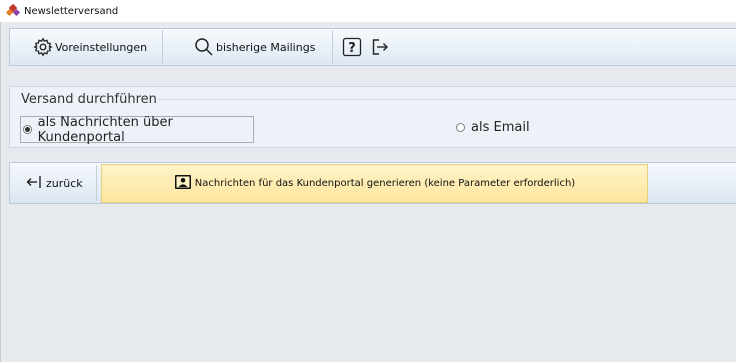 The height and width of the screenshot is (362, 736). I want to click on portal-contact-icon, so click(183, 183).